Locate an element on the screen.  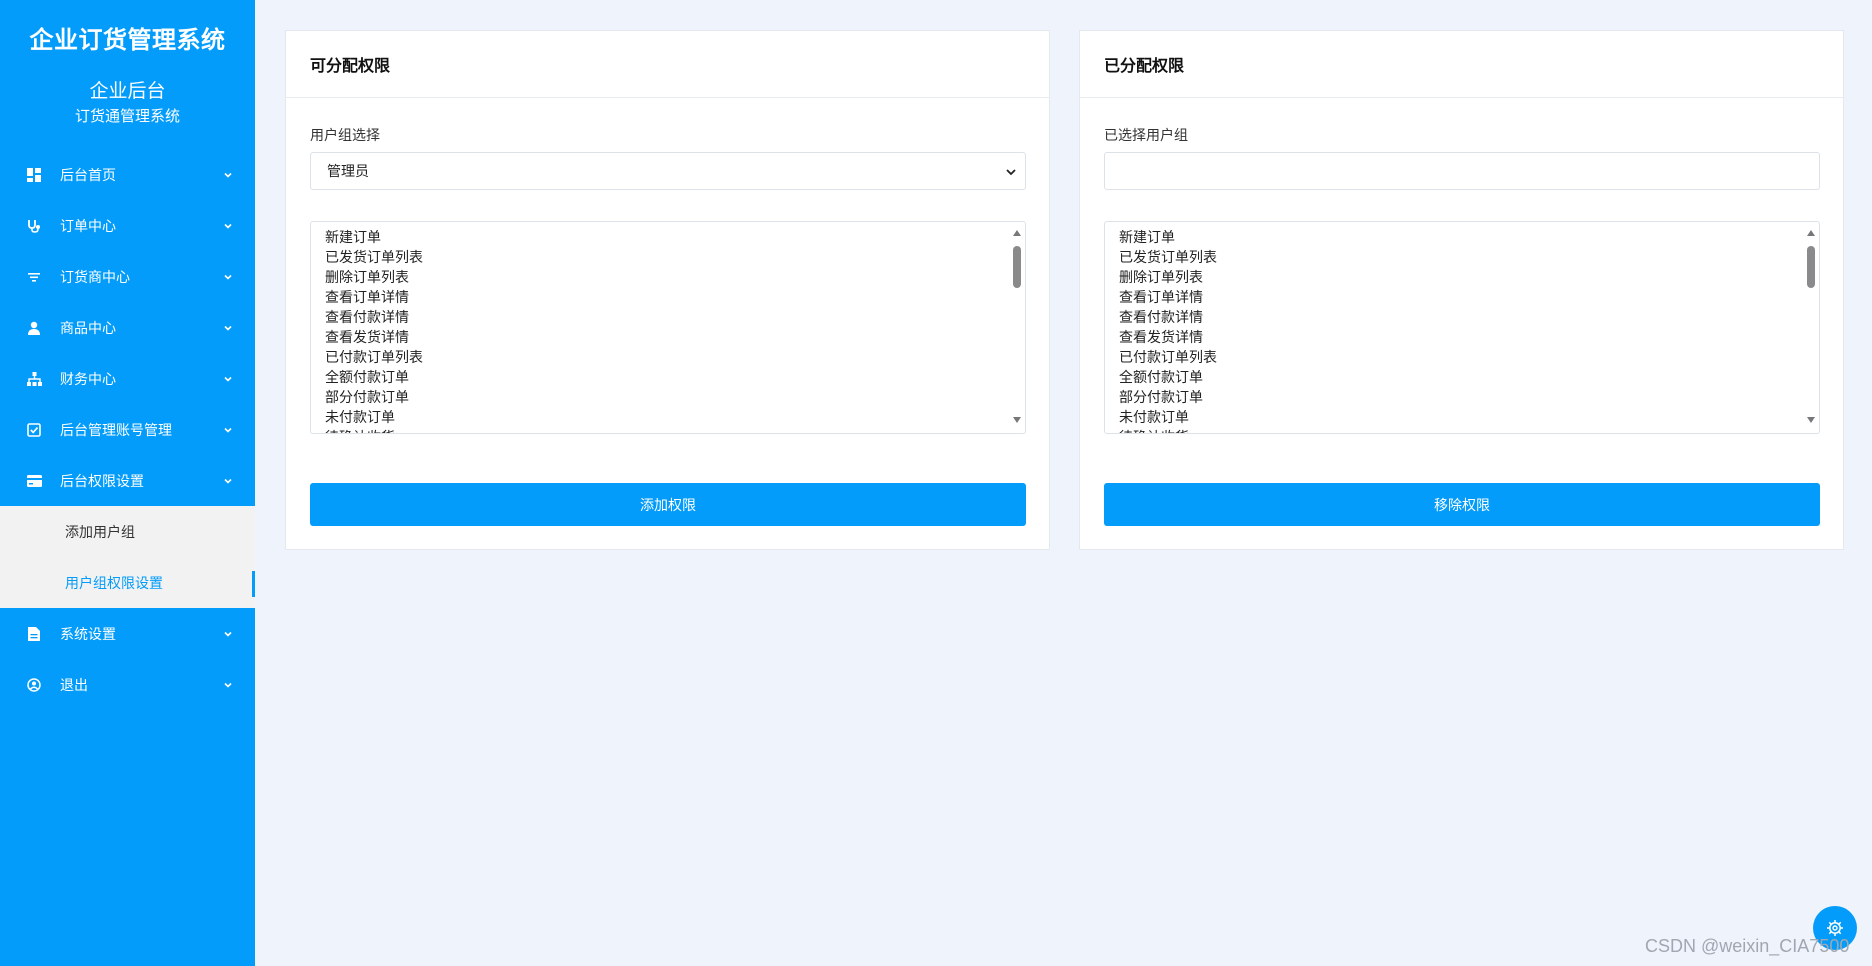
selected-group-field is located at coordinates (1462, 171).